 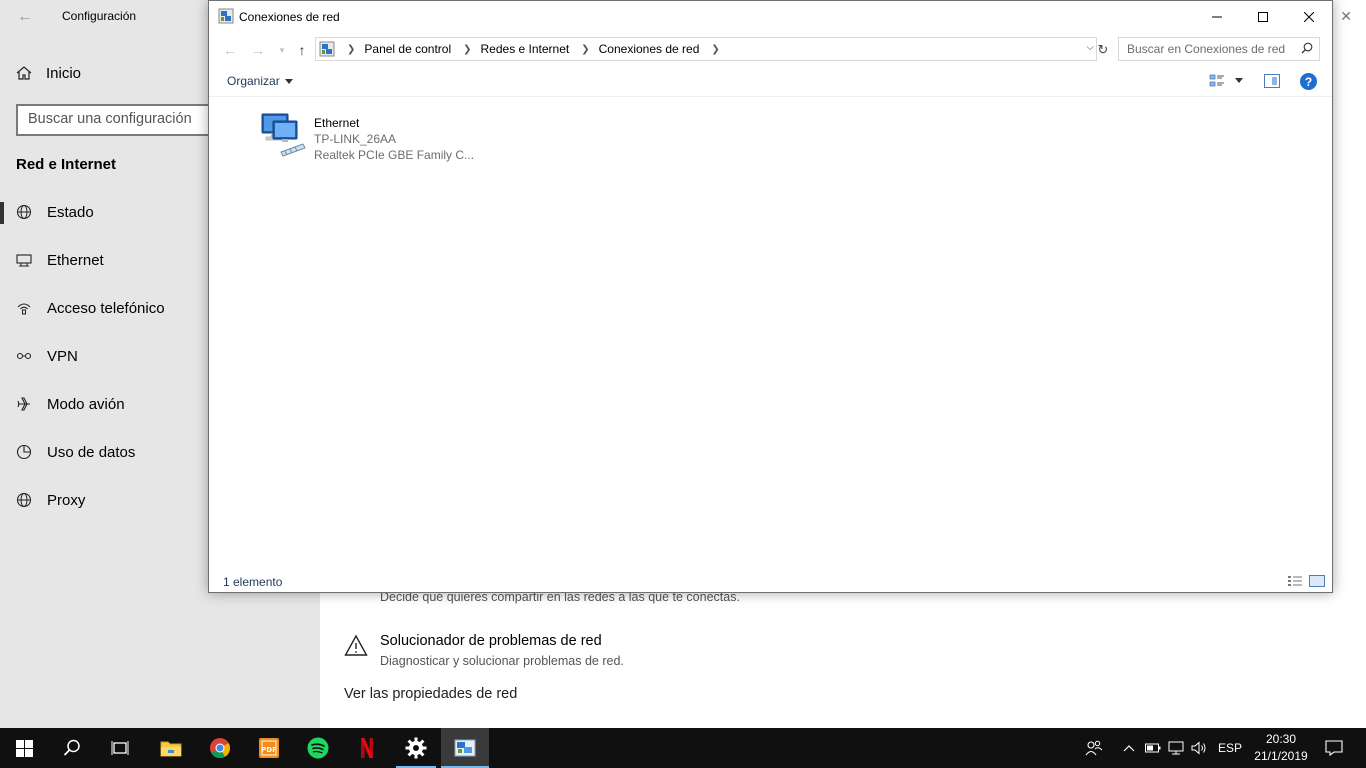 What do you see at coordinates (99, 16) in the screenshot?
I see `settings-title: Configuración` at bounding box center [99, 16].